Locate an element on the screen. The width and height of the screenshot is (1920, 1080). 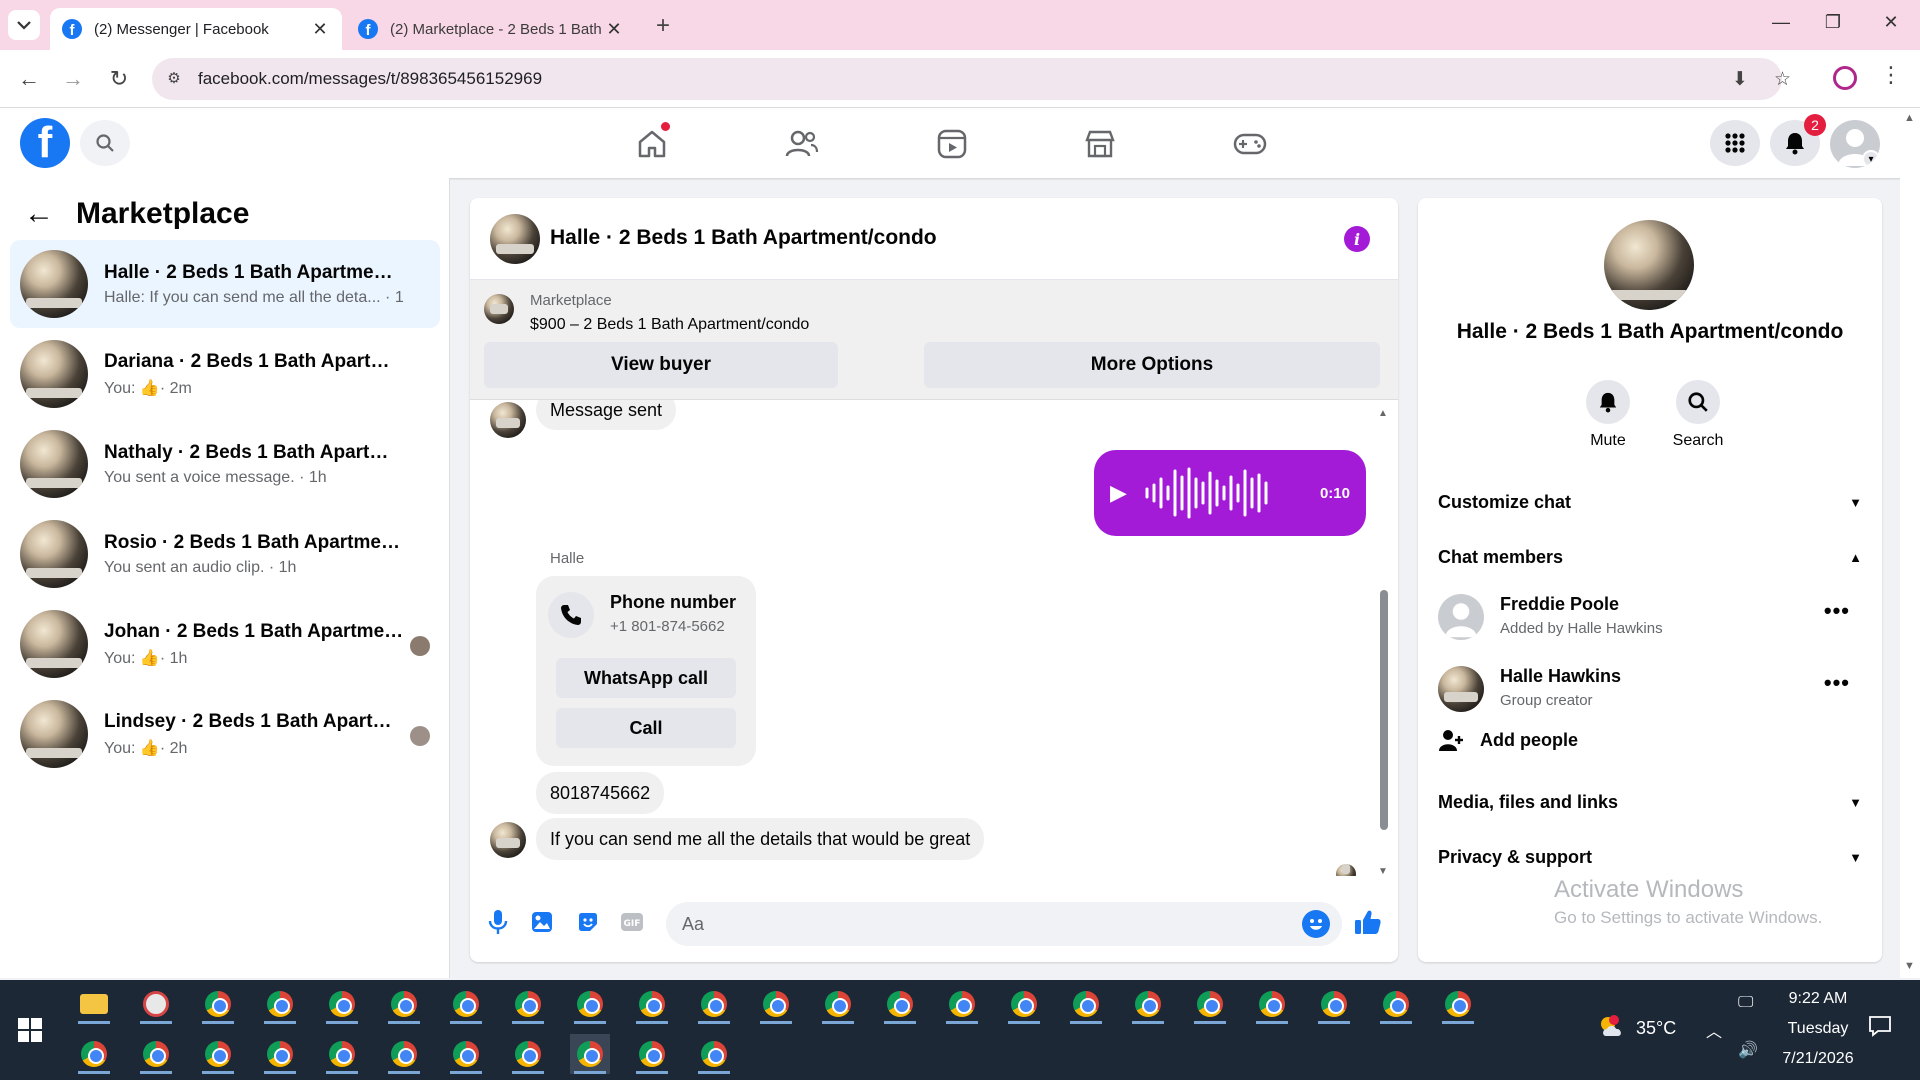
chat-scrollbar: ▲ ▼ is located at coordinates (1383, 642).